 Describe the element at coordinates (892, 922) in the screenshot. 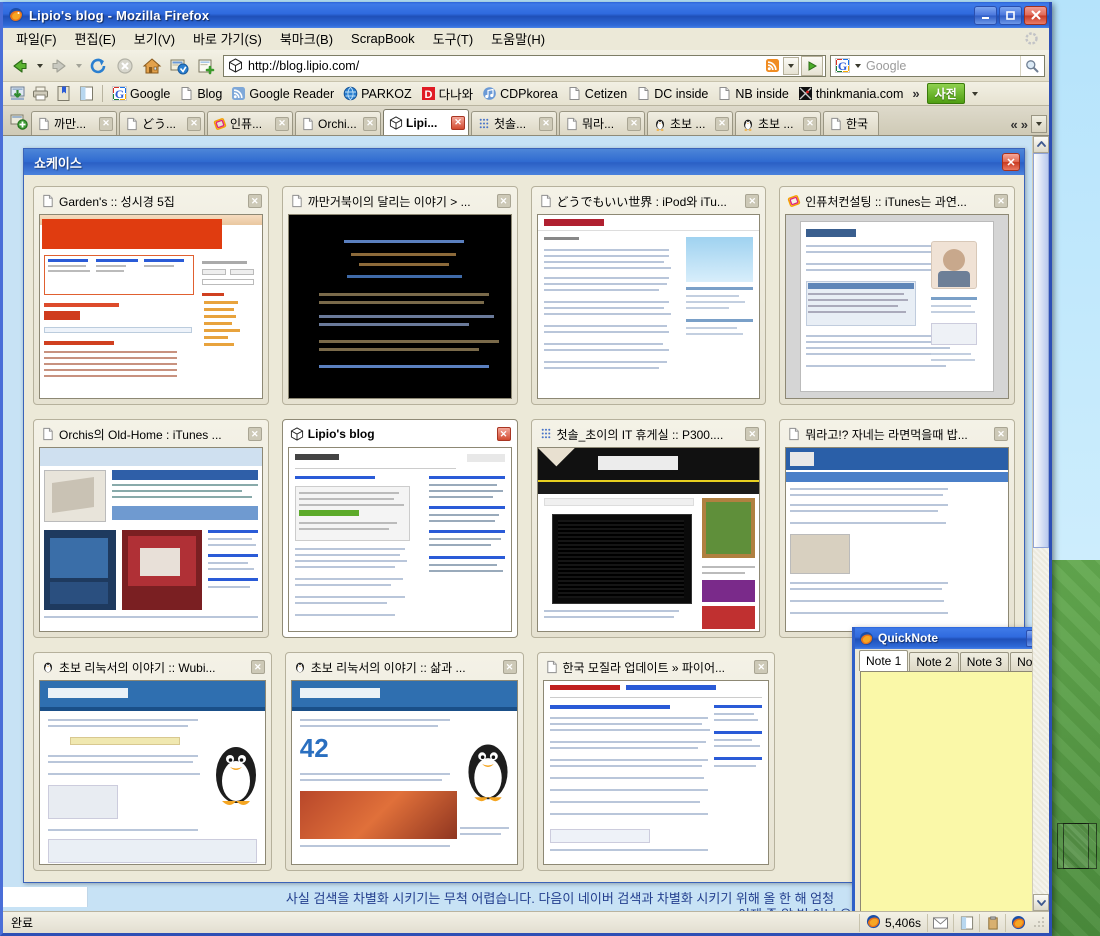

I see `load-timer: 5,406s` at that location.